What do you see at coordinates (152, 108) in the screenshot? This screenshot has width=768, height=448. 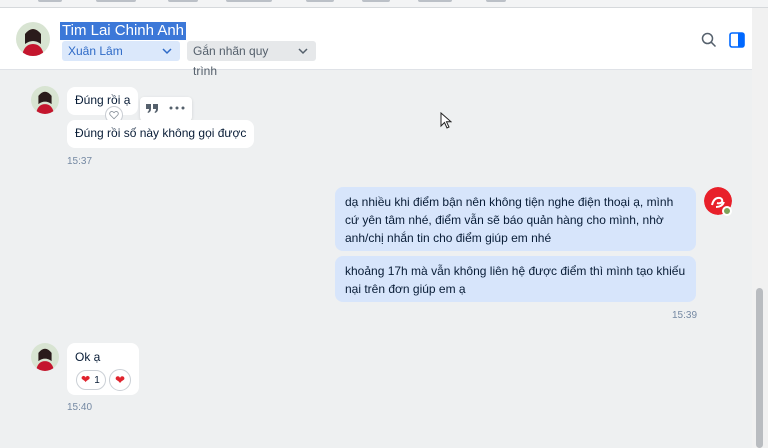 I see `quote-icon` at bounding box center [152, 108].